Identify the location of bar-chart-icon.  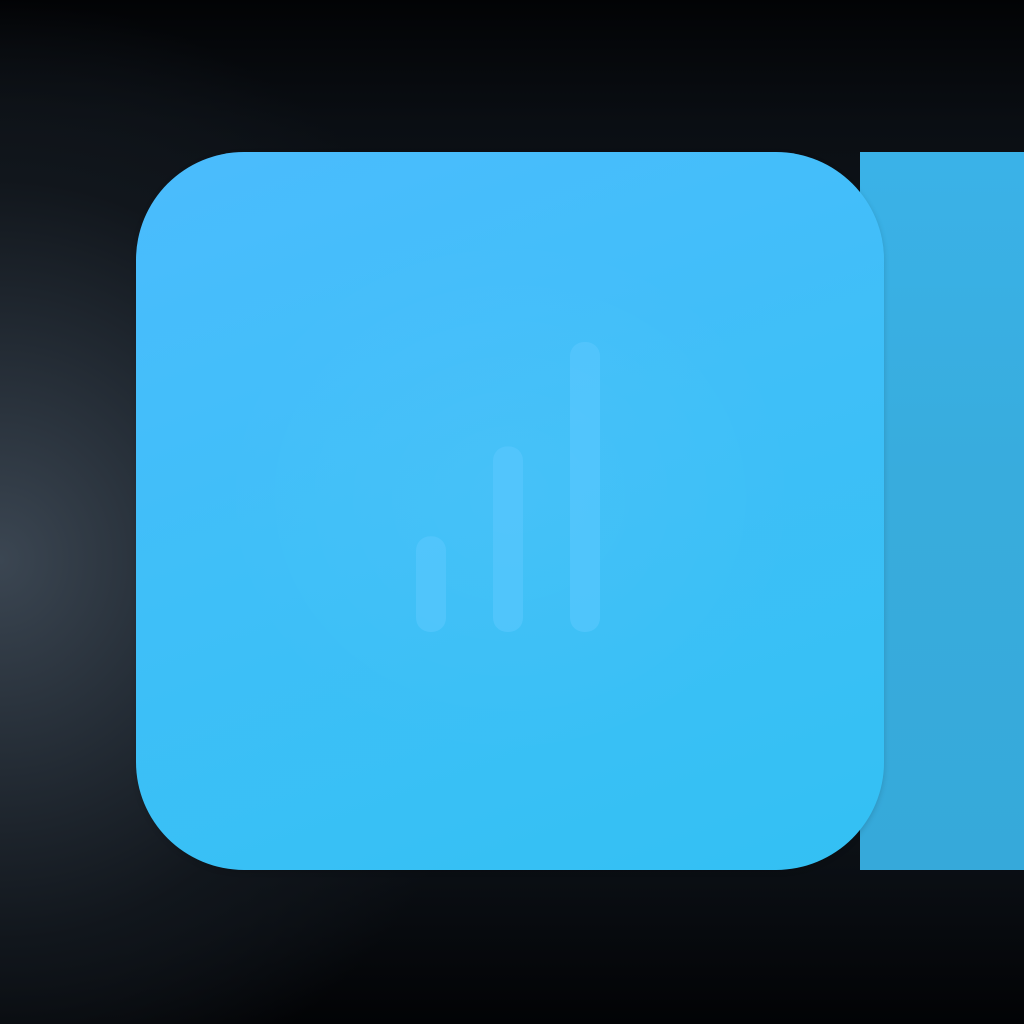
(508, 487).